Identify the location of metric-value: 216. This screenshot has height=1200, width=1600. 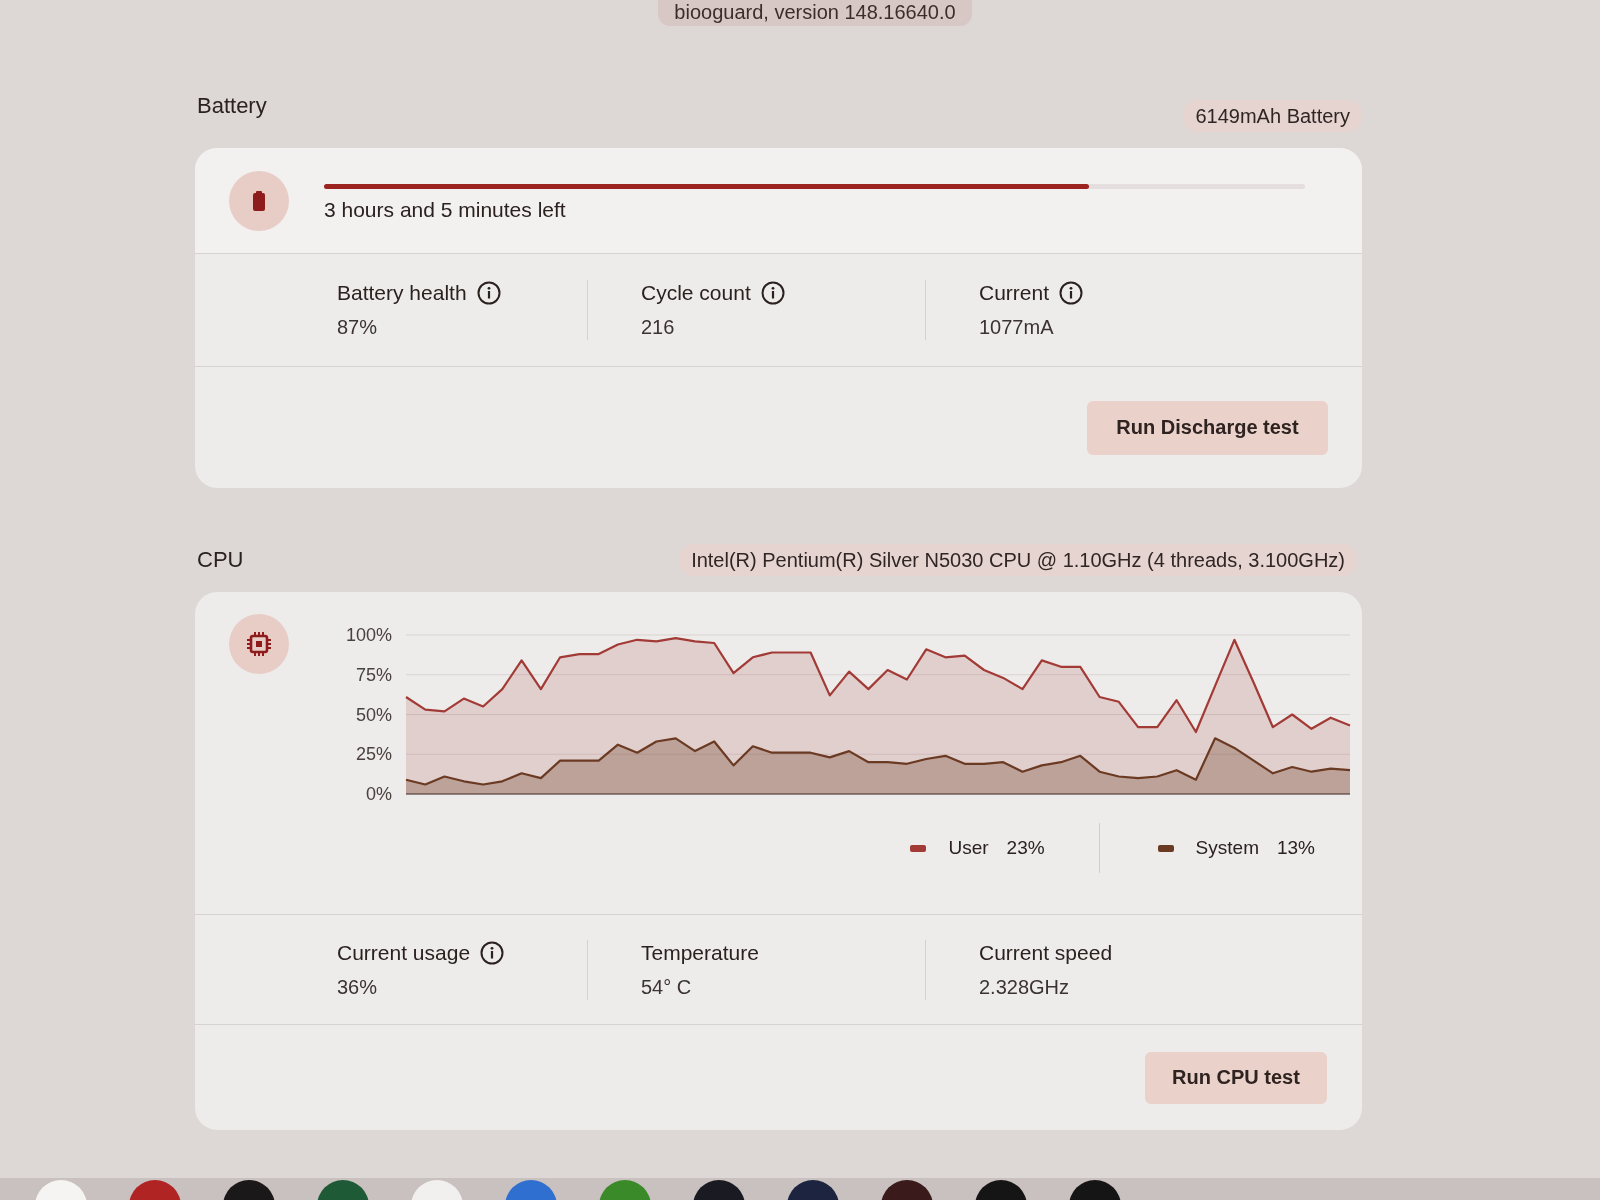
(658, 327).